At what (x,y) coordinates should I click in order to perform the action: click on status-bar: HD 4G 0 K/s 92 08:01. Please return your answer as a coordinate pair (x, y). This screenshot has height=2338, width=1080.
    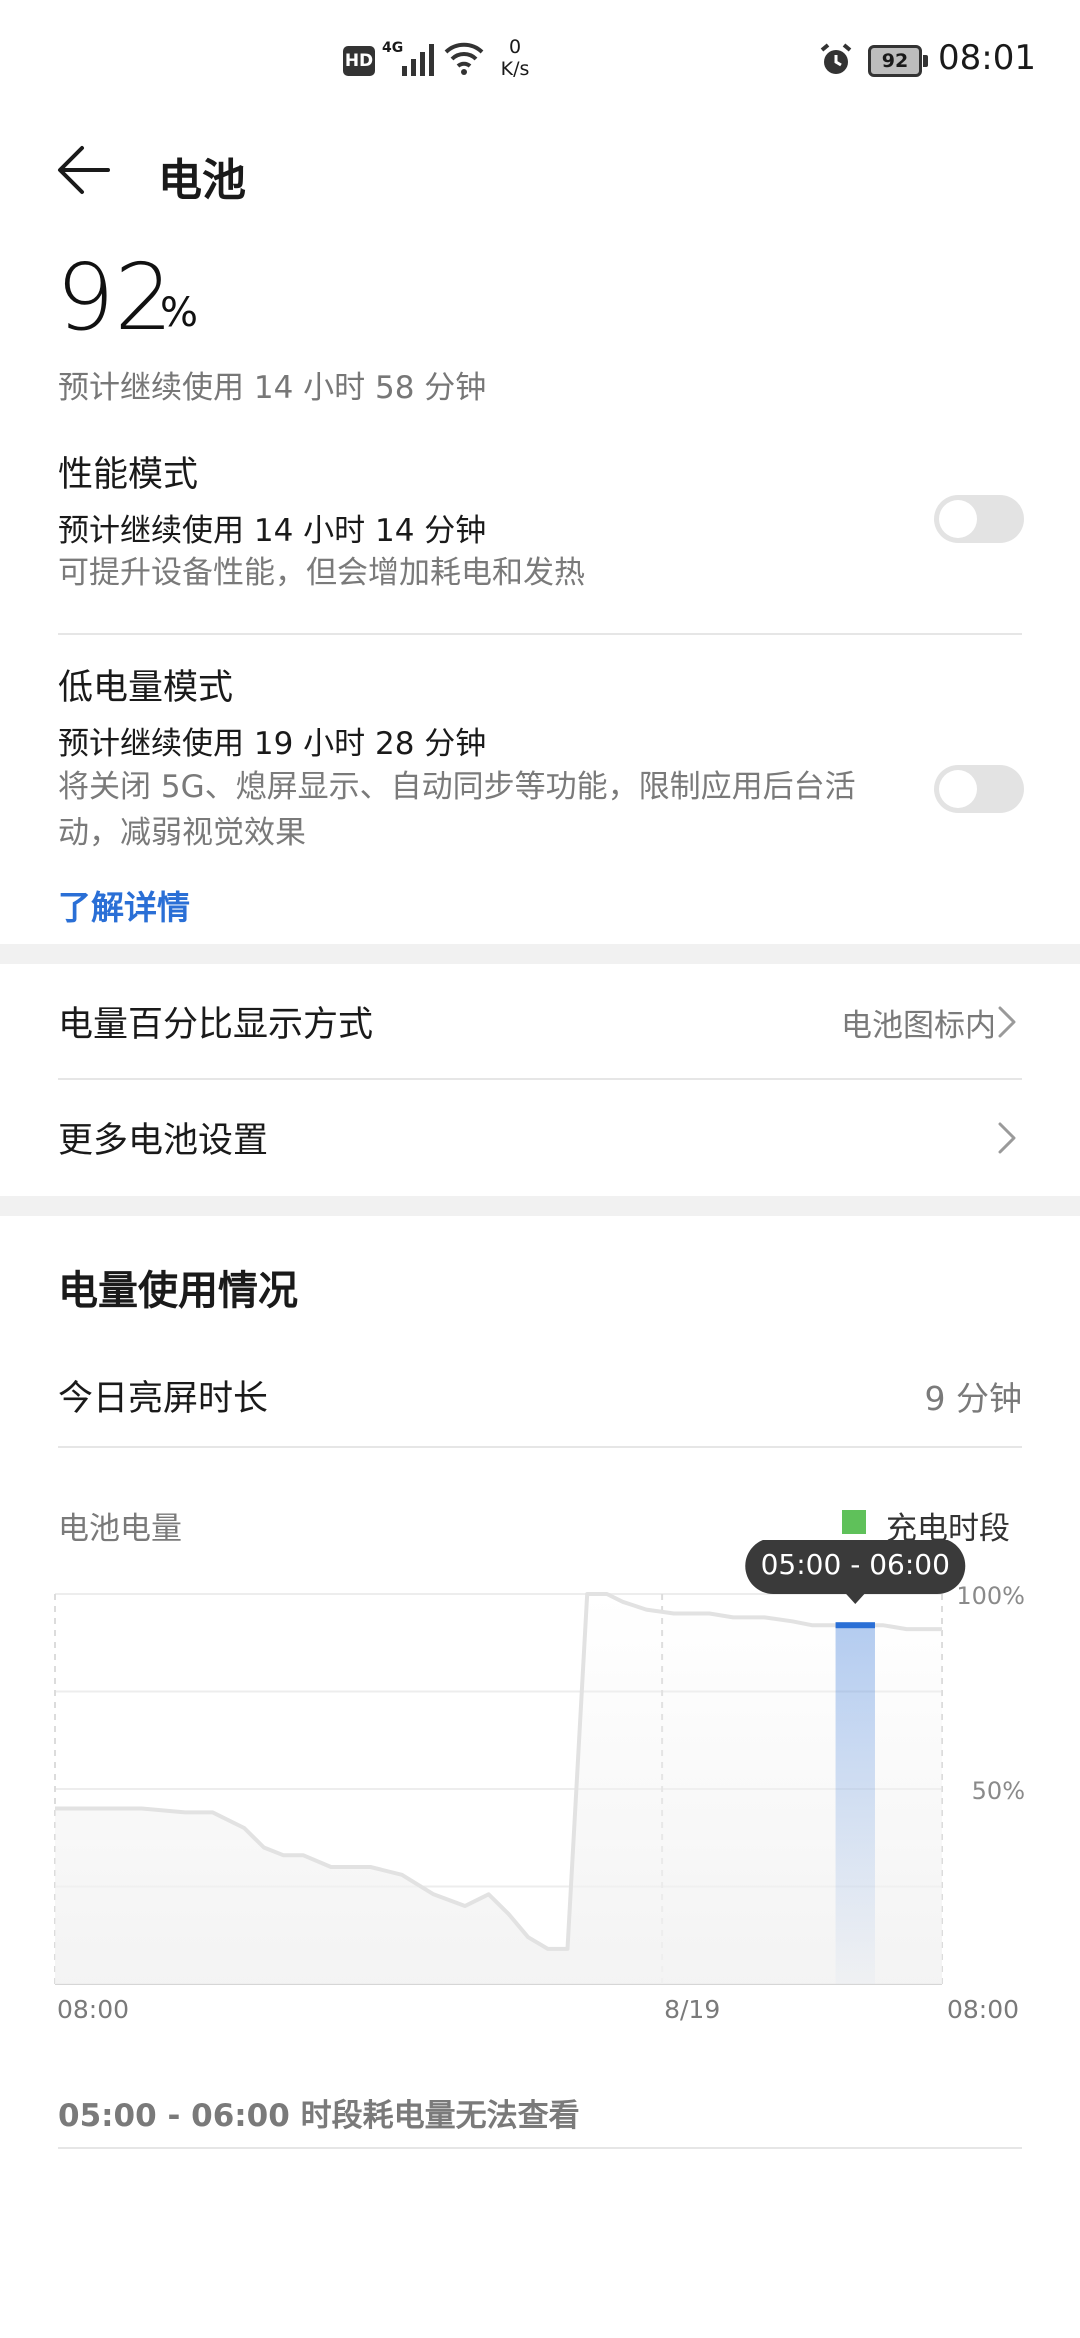
    Looking at the image, I should click on (540, 60).